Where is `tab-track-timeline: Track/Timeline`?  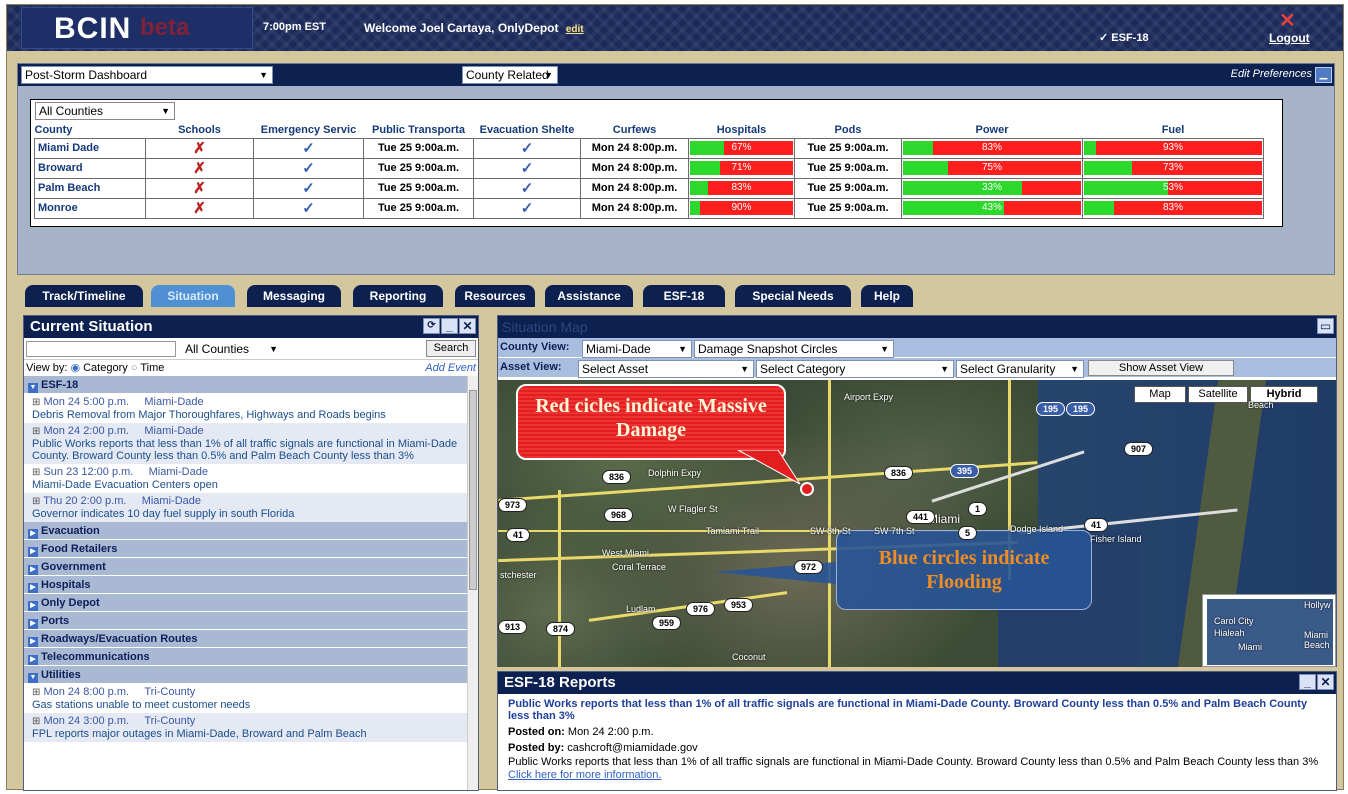
tab-track-timeline: Track/Timeline is located at coordinates (84, 296).